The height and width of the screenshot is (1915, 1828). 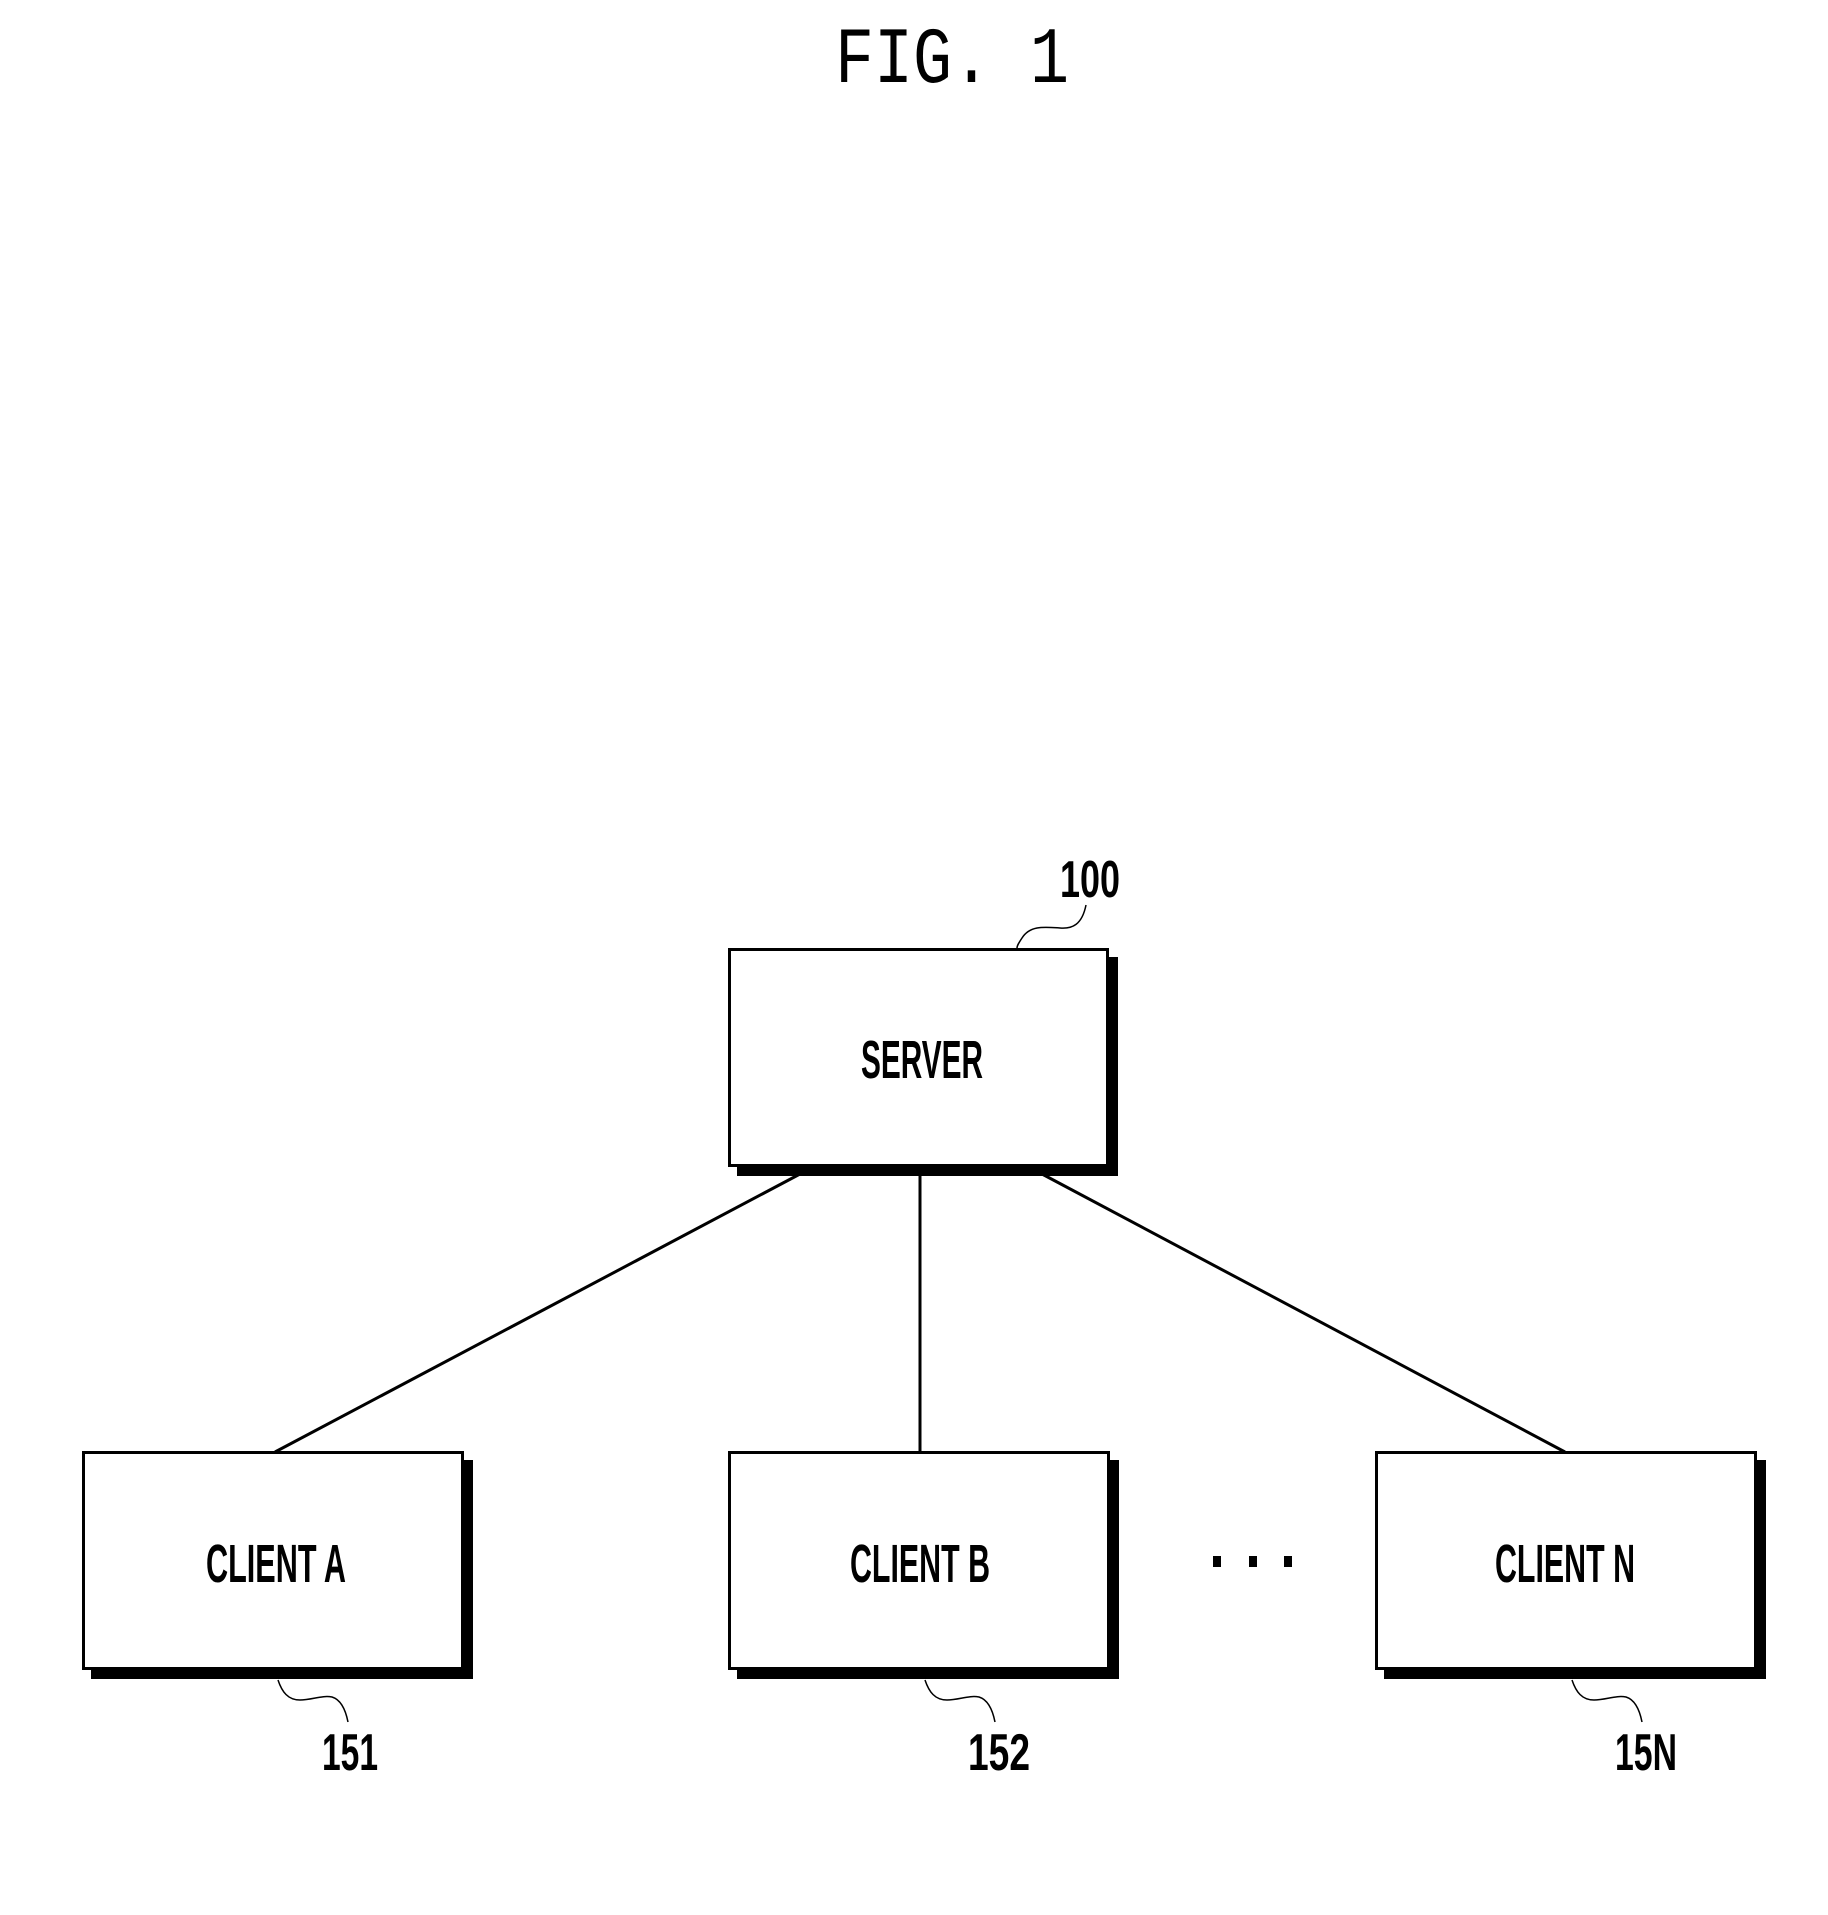 I want to click on connection-server-client-n, so click(x=1303, y=1313).